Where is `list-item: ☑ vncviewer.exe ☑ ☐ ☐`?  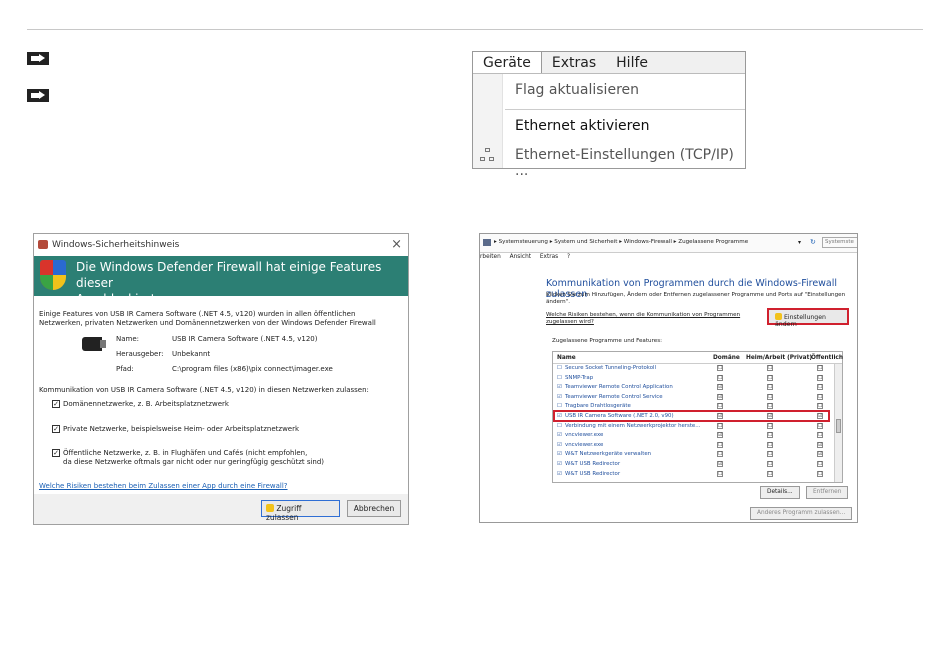
list-item: ☑ vncviewer.exe ☑ ☐ ☐ is located at coordinates (697, 436).